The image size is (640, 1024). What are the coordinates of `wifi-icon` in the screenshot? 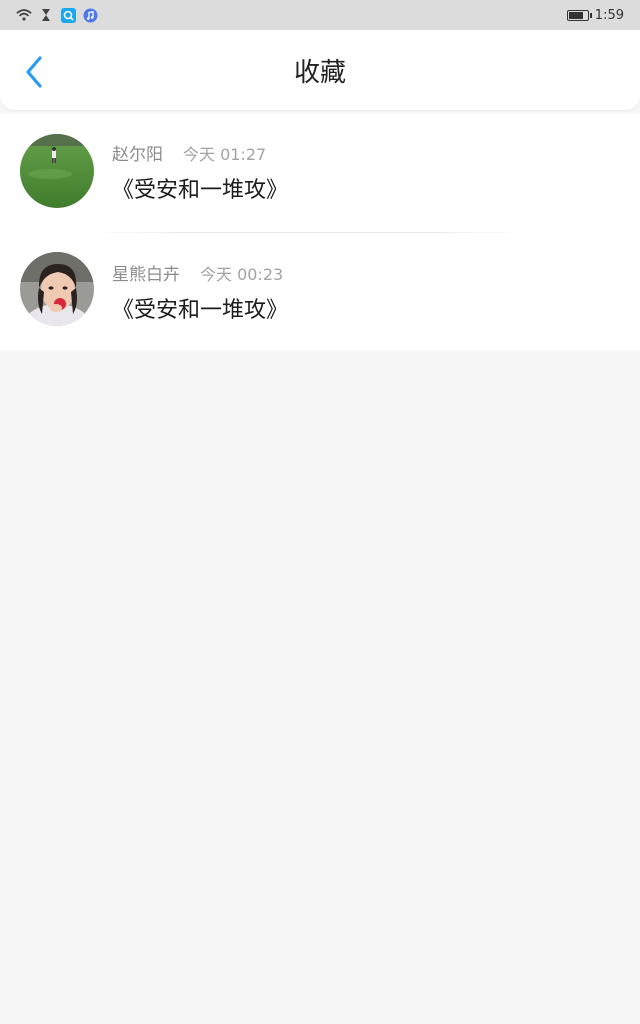 It's located at (24, 15).